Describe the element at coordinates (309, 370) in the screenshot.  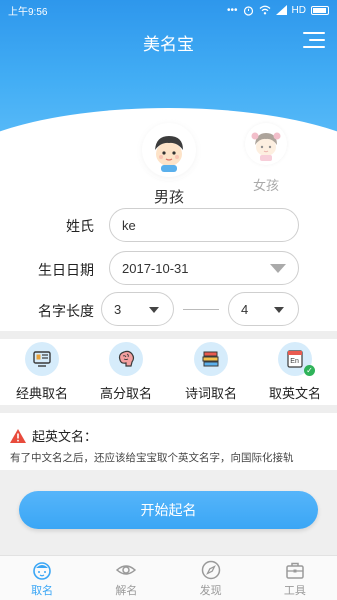
I see `check-icon: ✓` at that location.